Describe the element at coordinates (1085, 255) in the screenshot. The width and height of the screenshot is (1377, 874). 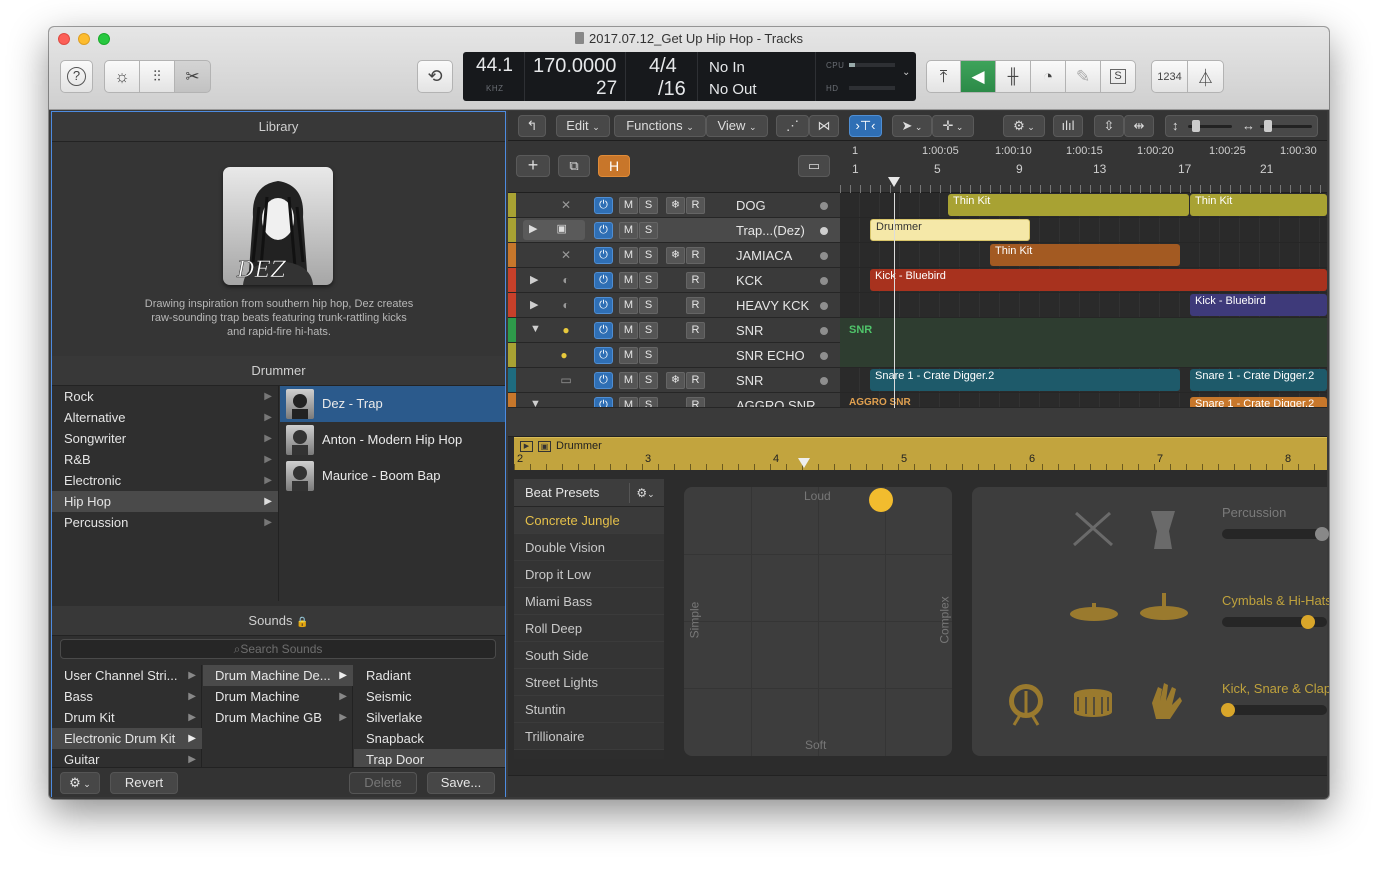
I see `region-thin-kit: Thin Kit` at that location.